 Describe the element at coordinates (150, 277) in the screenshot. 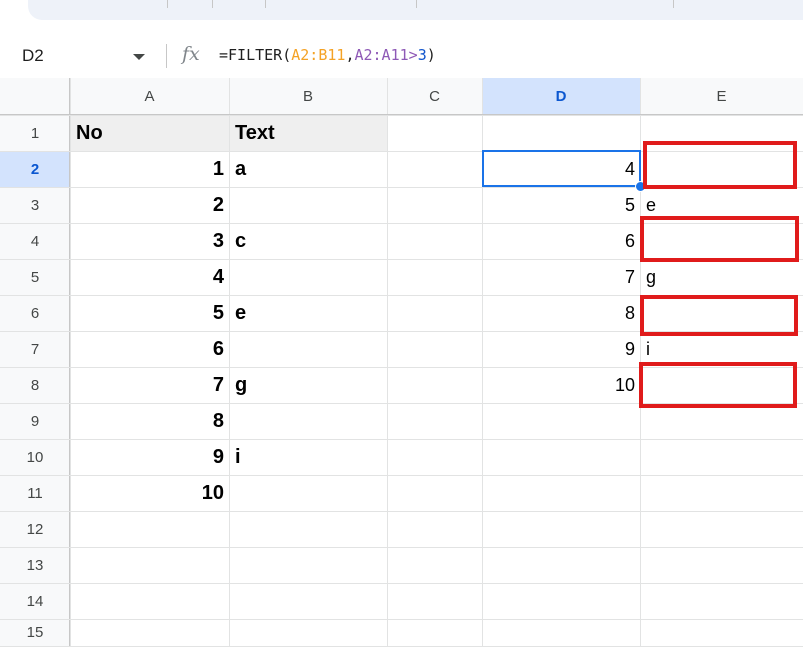

I see `cell-a5: 4` at that location.